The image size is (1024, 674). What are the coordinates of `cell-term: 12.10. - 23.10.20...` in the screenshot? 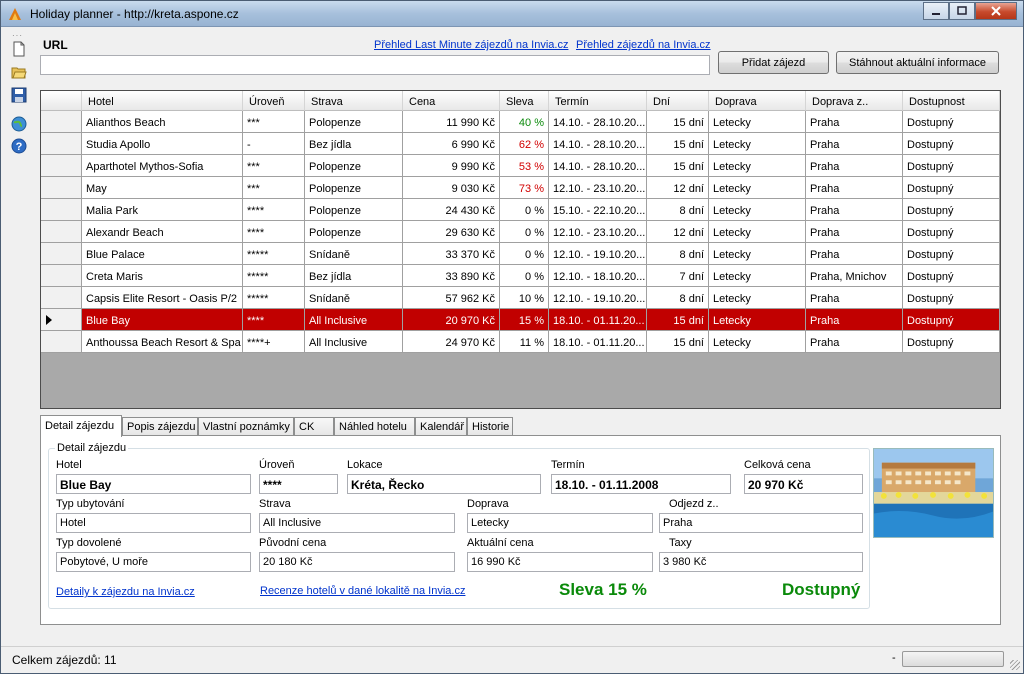 It's located at (598, 188).